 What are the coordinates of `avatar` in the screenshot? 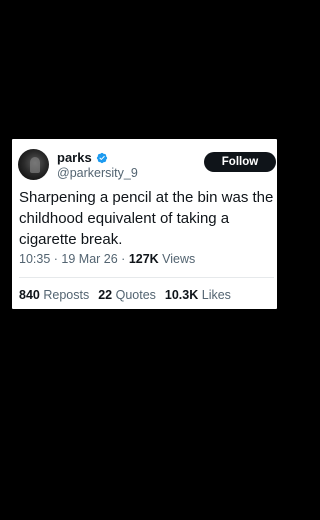 It's located at (33, 164).